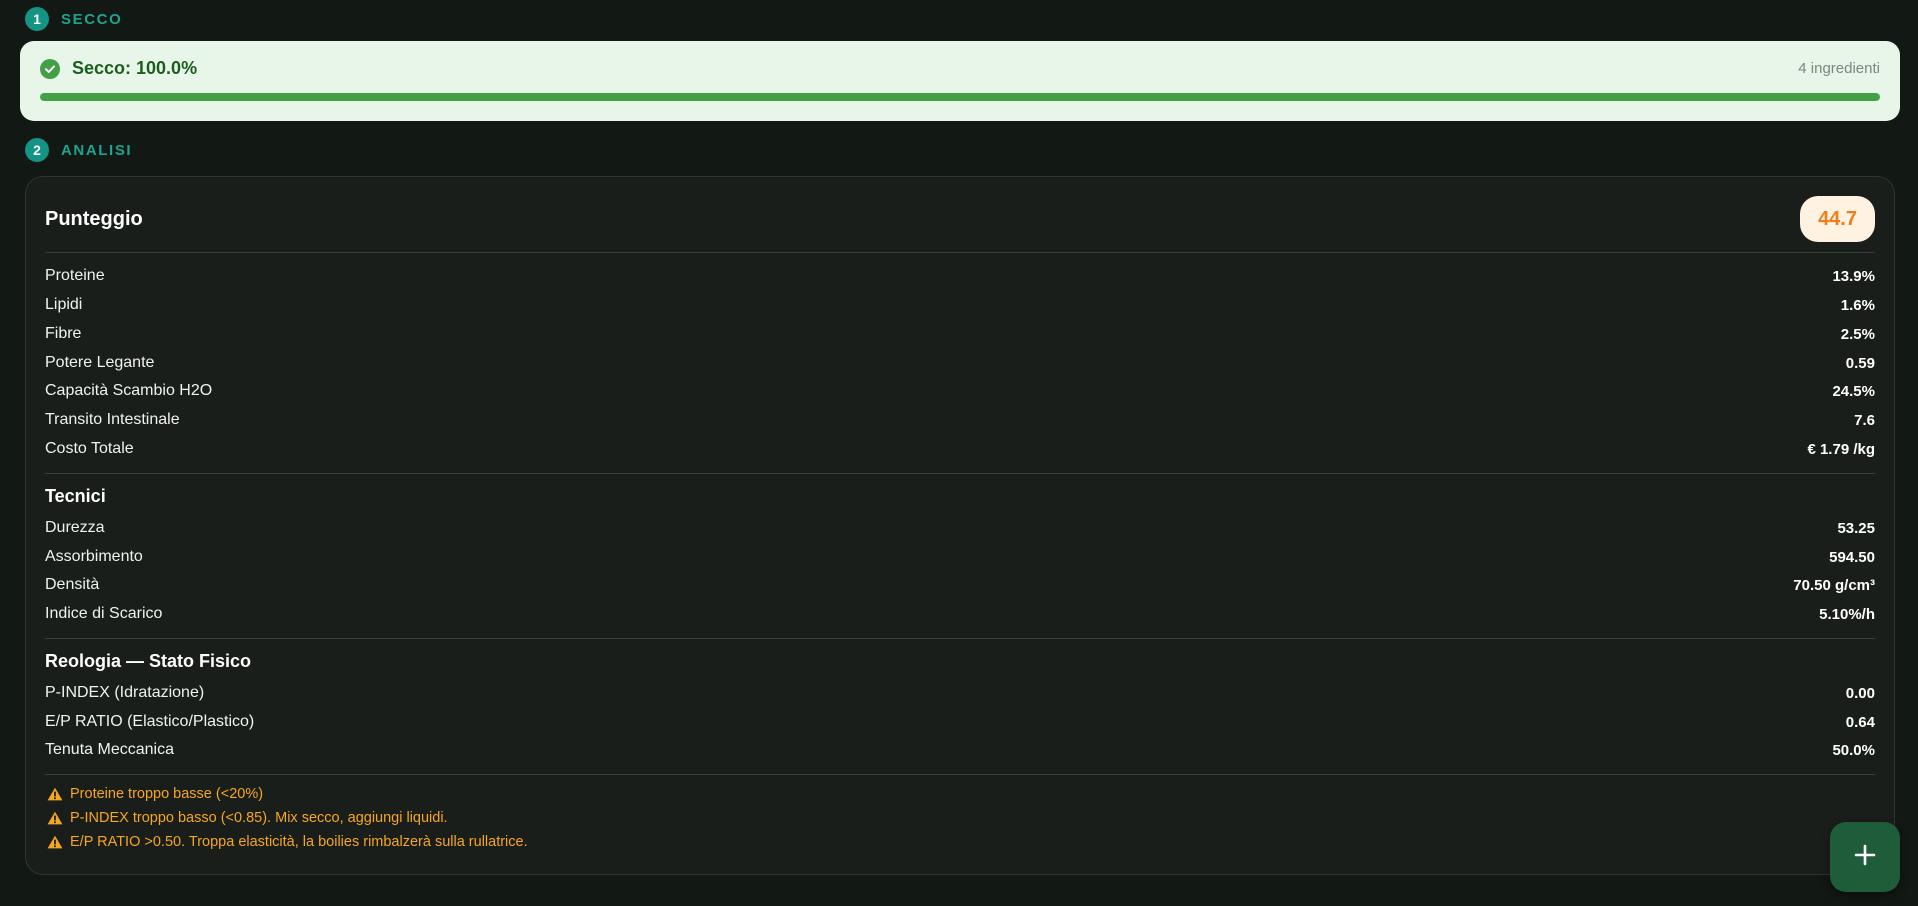 The image size is (1918, 906). Describe the element at coordinates (960, 585) in the screenshot. I see `metric-row-densita: Densità 70.50 g/cm³` at that location.